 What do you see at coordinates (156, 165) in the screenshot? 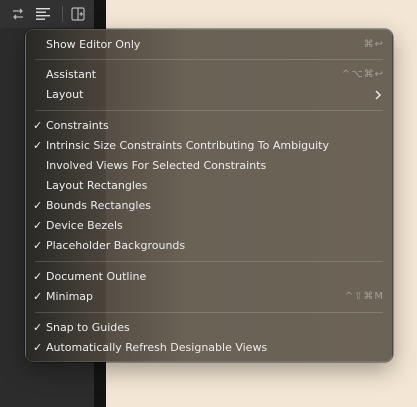
I see `menu-item-label: Involved Views For Selected Constraints` at bounding box center [156, 165].